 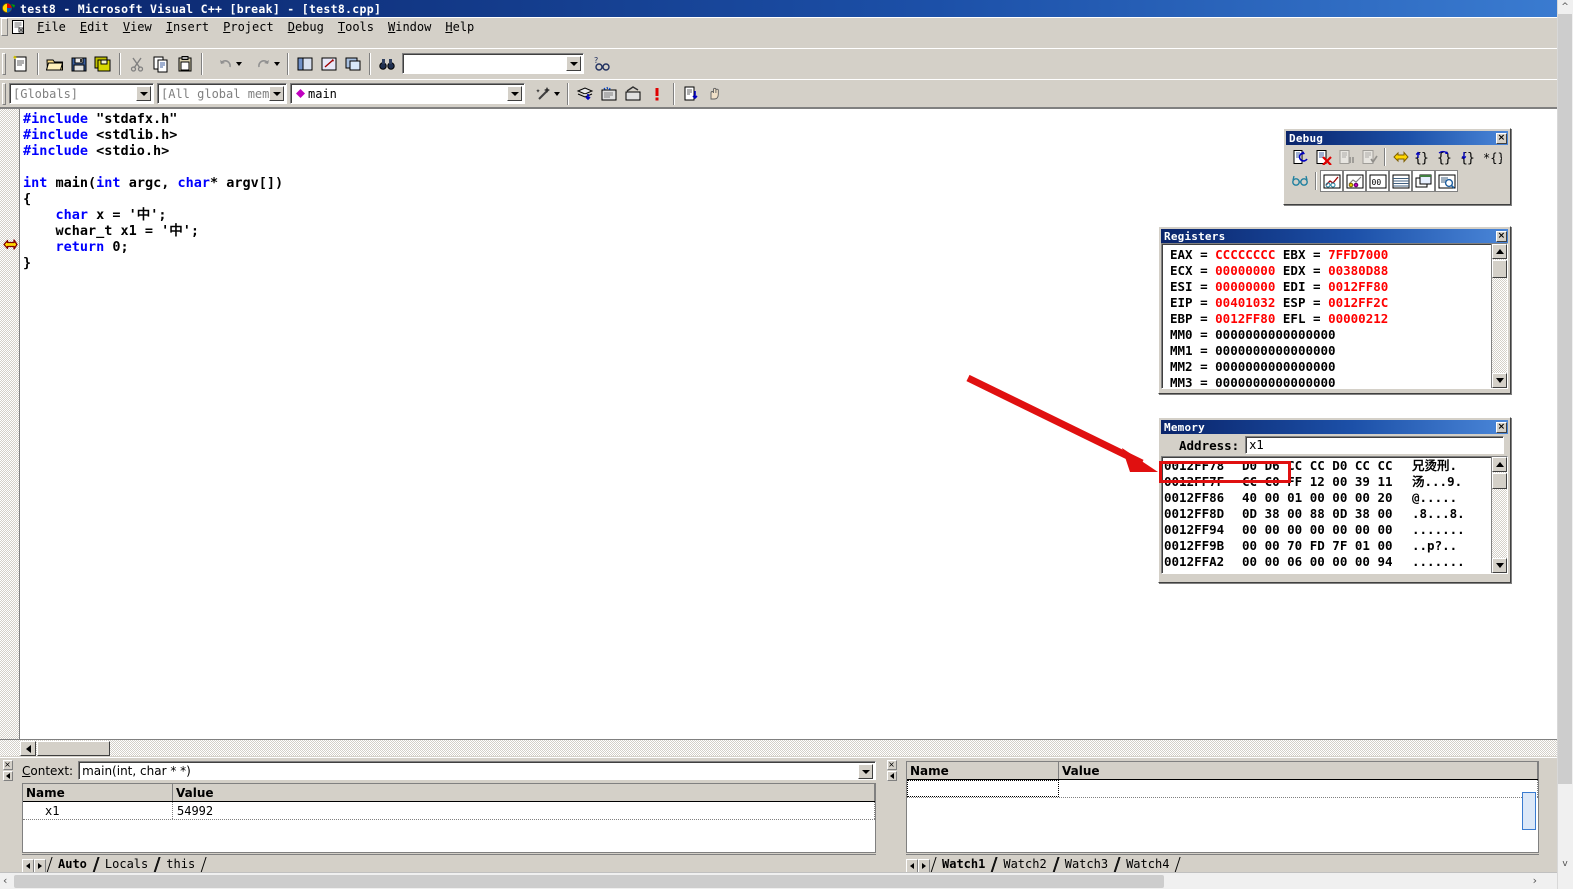 I want to click on menu-grip, so click(x=4, y=26).